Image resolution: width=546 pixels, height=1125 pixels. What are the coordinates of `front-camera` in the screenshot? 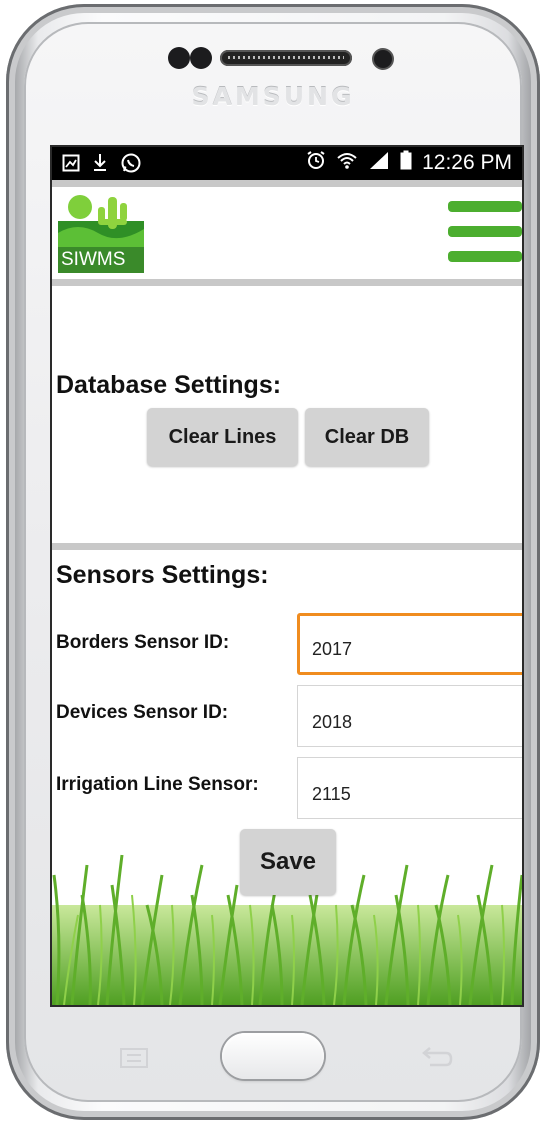 It's located at (383, 59).